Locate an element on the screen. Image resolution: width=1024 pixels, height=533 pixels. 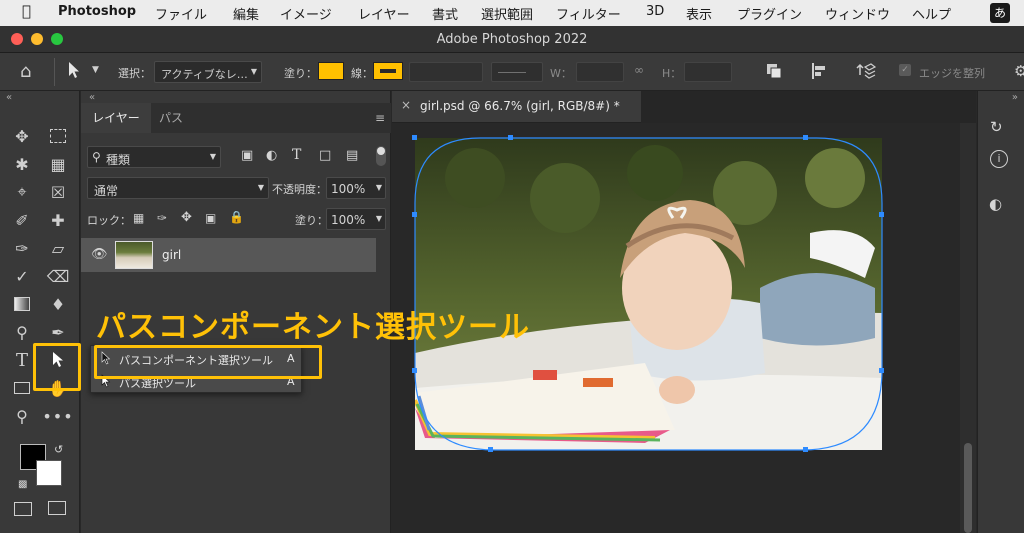
pen-tool-icon: ✒ is located at coordinates (58, 332).